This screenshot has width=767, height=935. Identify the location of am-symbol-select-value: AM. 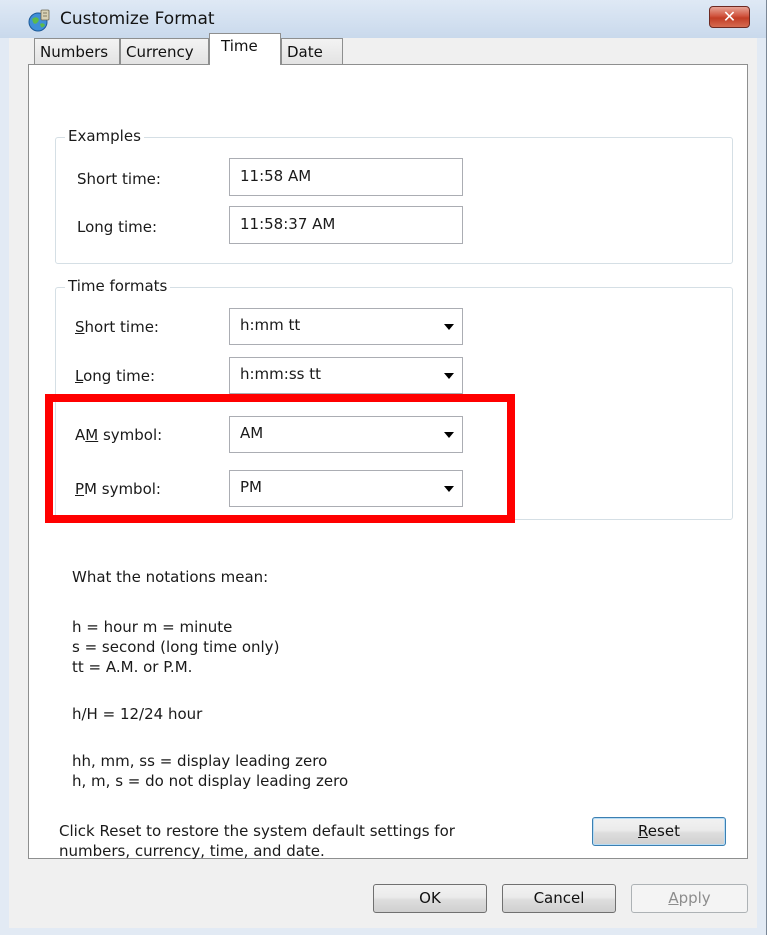
(252, 433).